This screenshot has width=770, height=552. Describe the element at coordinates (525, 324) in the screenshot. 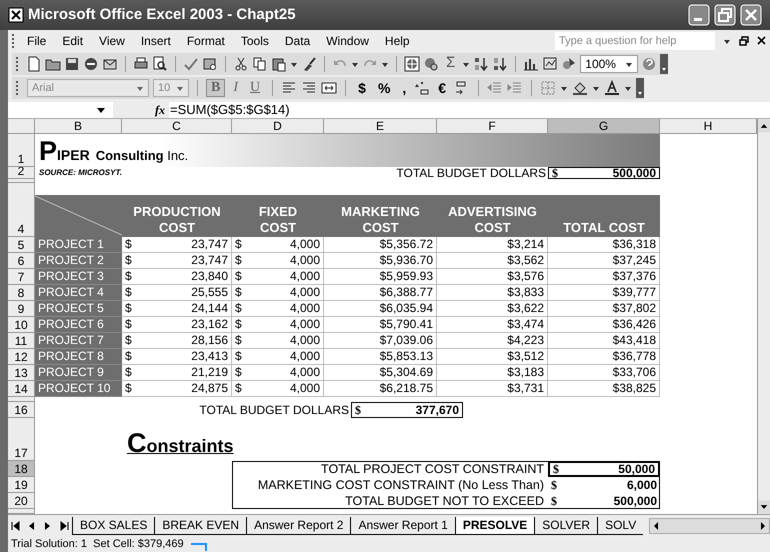

I see `table-cell: $3,474` at that location.